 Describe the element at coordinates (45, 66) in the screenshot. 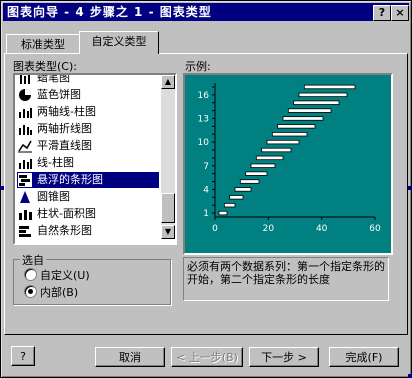

I see `chart-type-label: 图表类型(C):` at that location.